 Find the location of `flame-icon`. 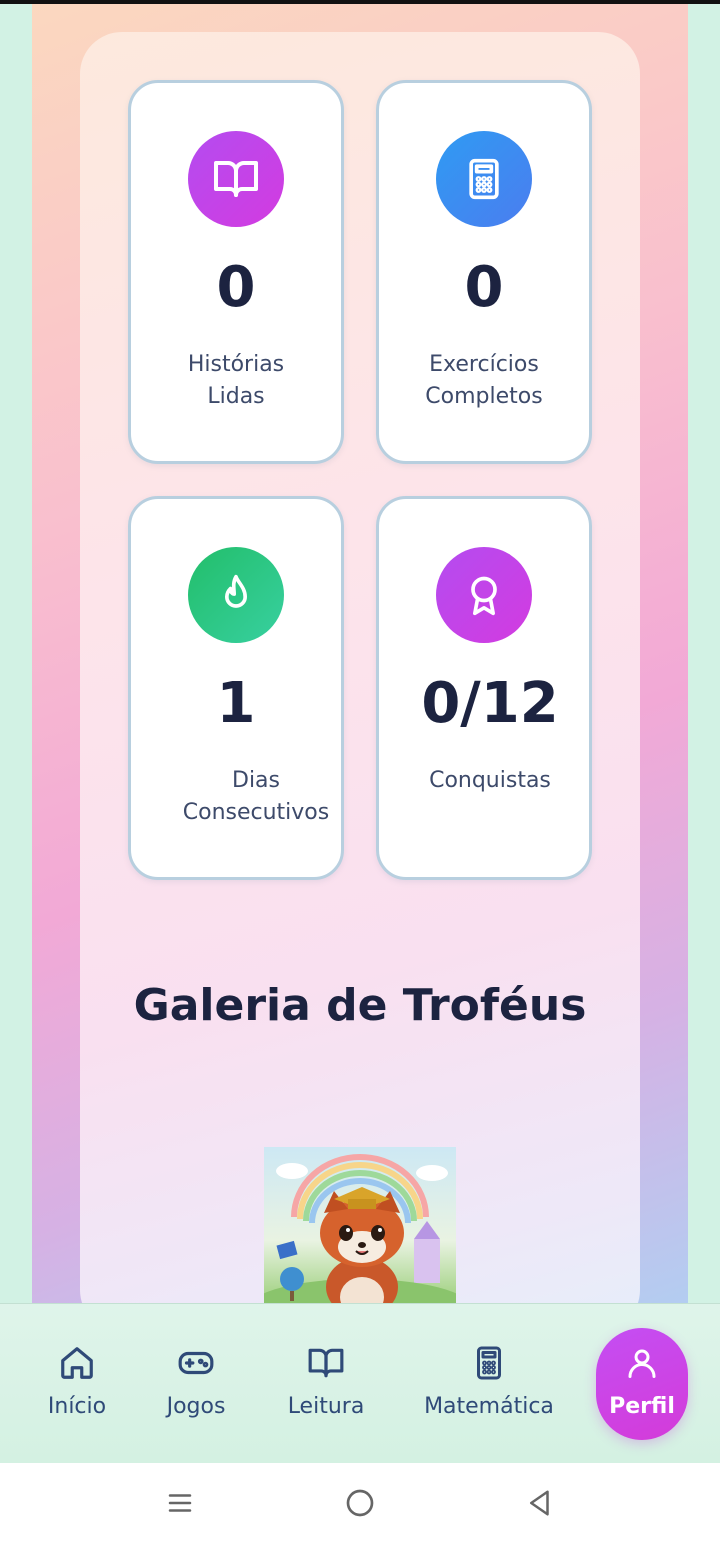

flame-icon is located at coordinates (236, 595).